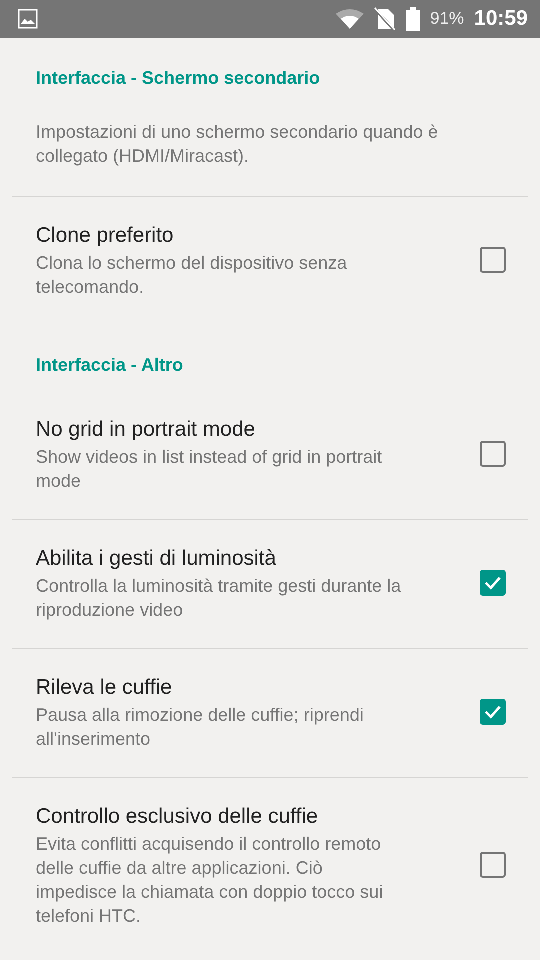 This screenshot has width=540, height=960. What do you see at coordinates (178, 817) in the screenshot?
I see `setting-title: Controllo esclusivo delle cuffie` at bounding box center [178, 817].